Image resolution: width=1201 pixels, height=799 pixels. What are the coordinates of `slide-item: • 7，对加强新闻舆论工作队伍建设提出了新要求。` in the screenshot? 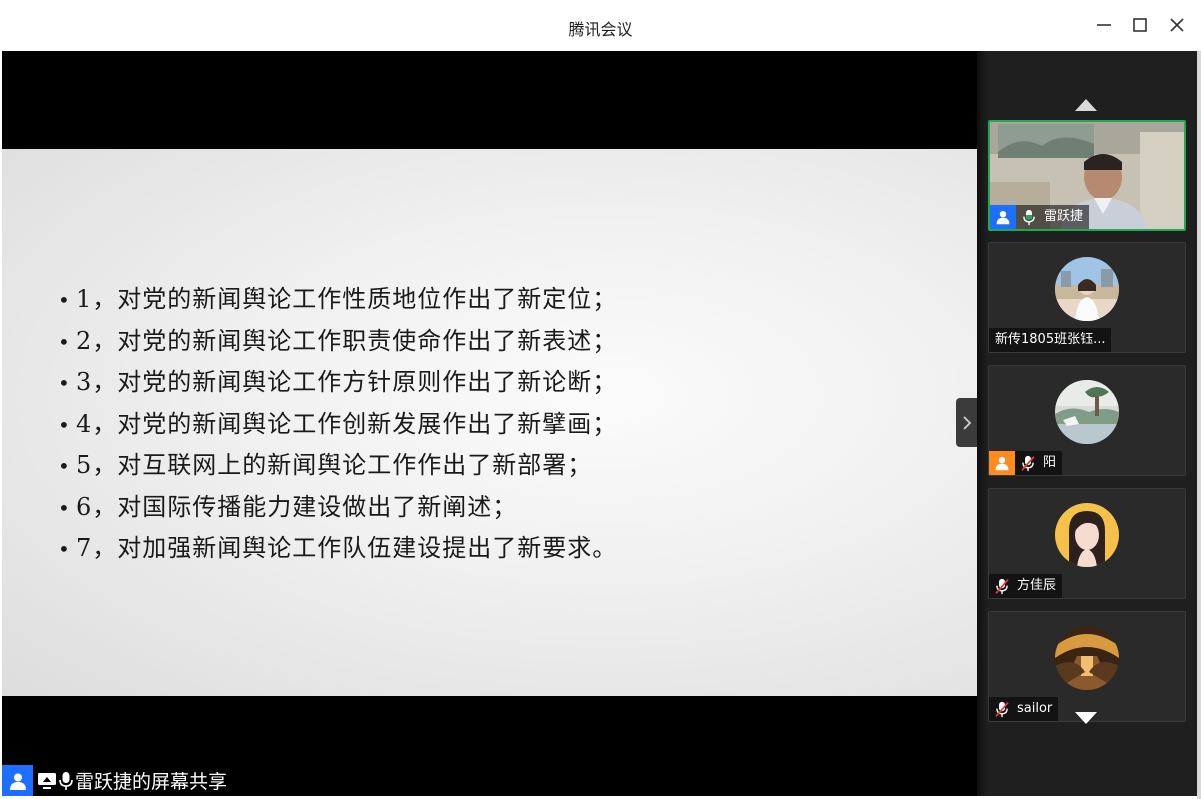 It's located at (337, 549).